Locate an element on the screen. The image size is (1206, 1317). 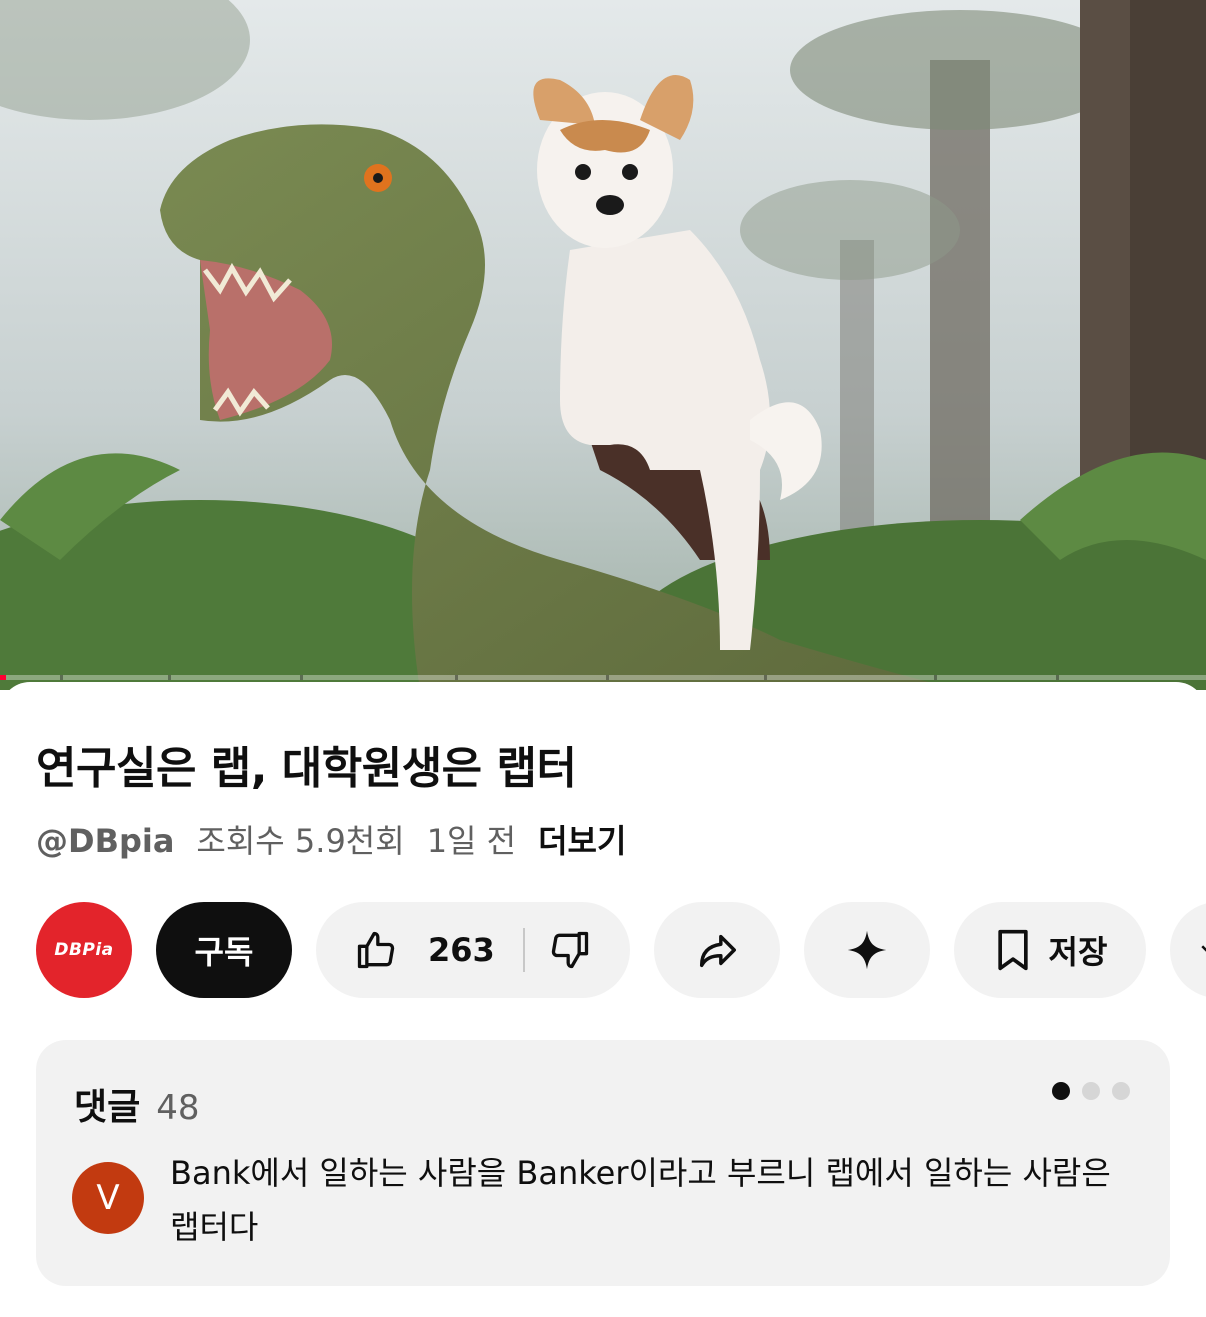
like-button: 263 is located at coordinates (405, 950).